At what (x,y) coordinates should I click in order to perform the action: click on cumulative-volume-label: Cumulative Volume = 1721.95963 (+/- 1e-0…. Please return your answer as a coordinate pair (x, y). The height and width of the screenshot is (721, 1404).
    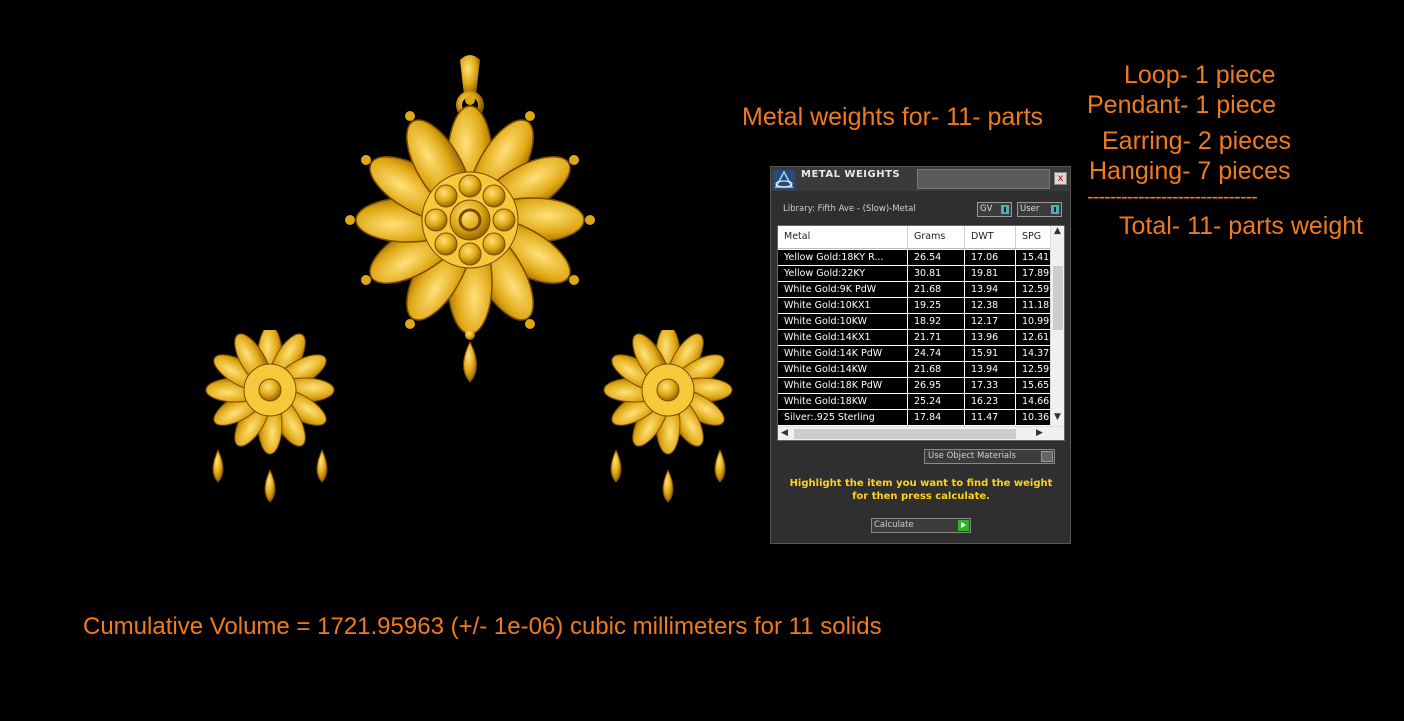
    Looking at the image, I should click on (482, 626).